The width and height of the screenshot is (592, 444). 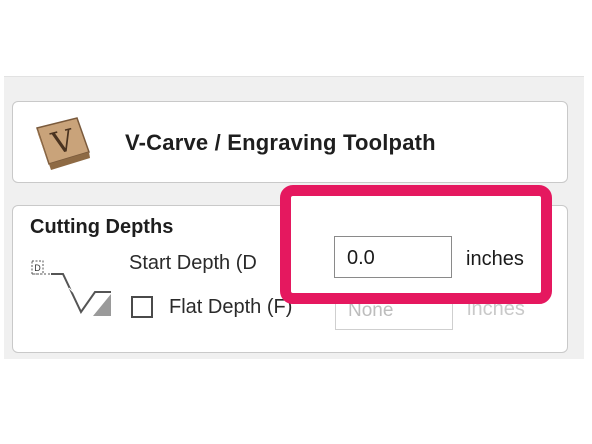 What do you see at coordinates (231, 307) in the screenshot?
I see `flat-depth-label: Flat Depth (F)` at bounding box center [231, 307].